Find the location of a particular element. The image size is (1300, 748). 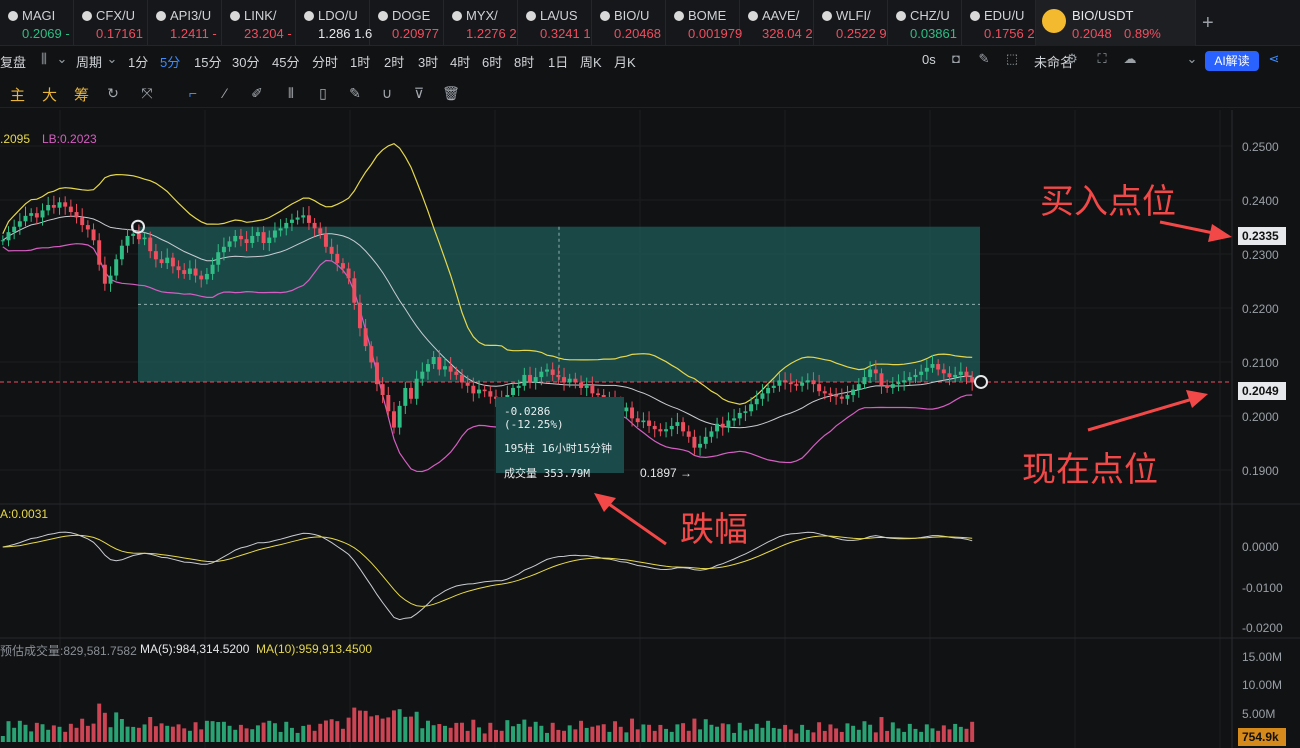

ticker-price: 1.2411 - is located at coordinates (193, 33).